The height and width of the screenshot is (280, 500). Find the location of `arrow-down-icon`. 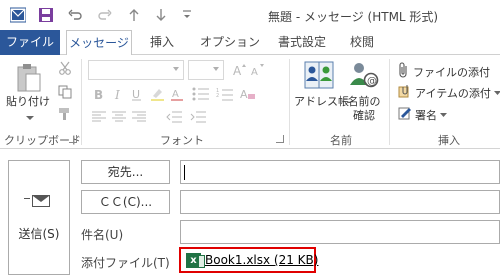

arrow-down-icon is located at coordinates (161, 15).